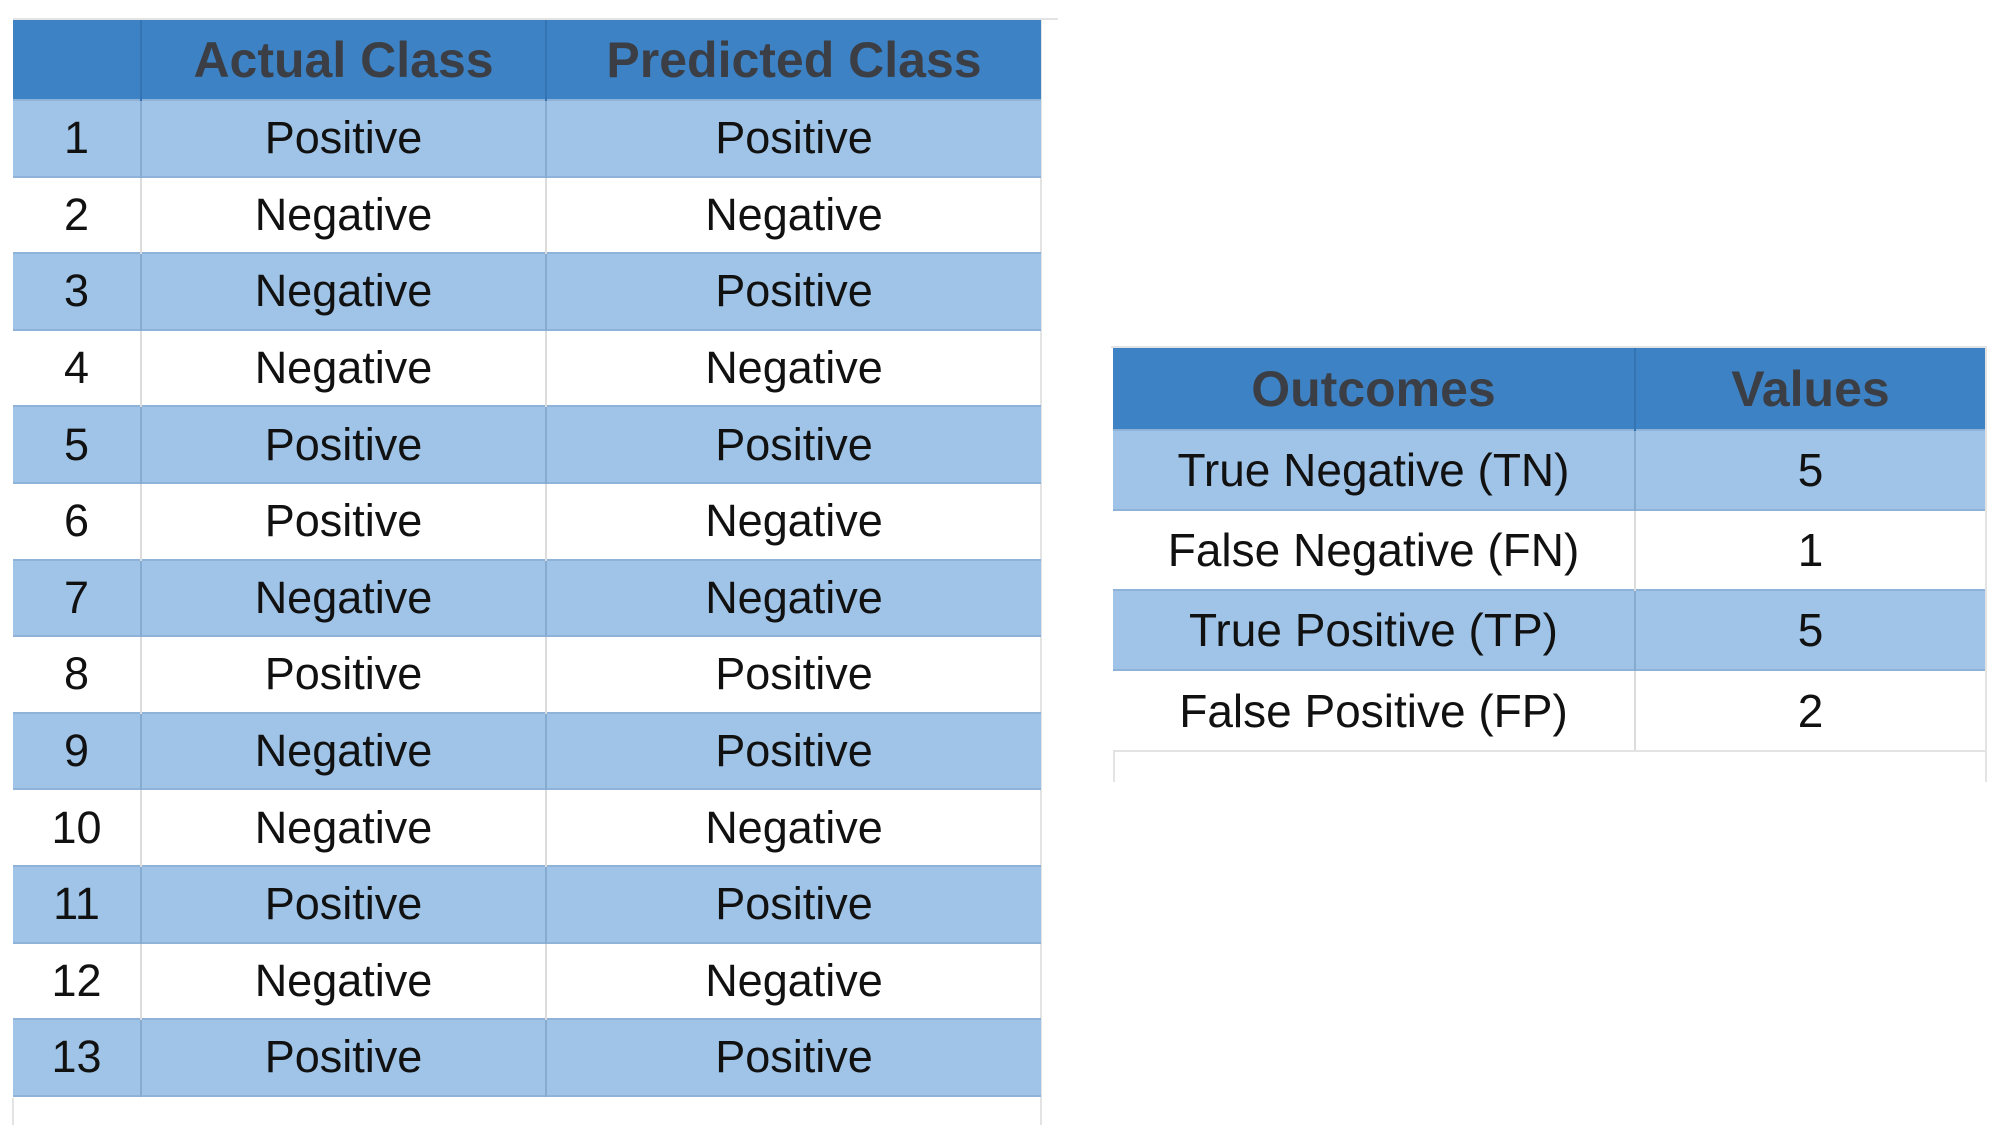  I want to click on outcome-label-cell: False Positive (FP), so click(1374, 710).